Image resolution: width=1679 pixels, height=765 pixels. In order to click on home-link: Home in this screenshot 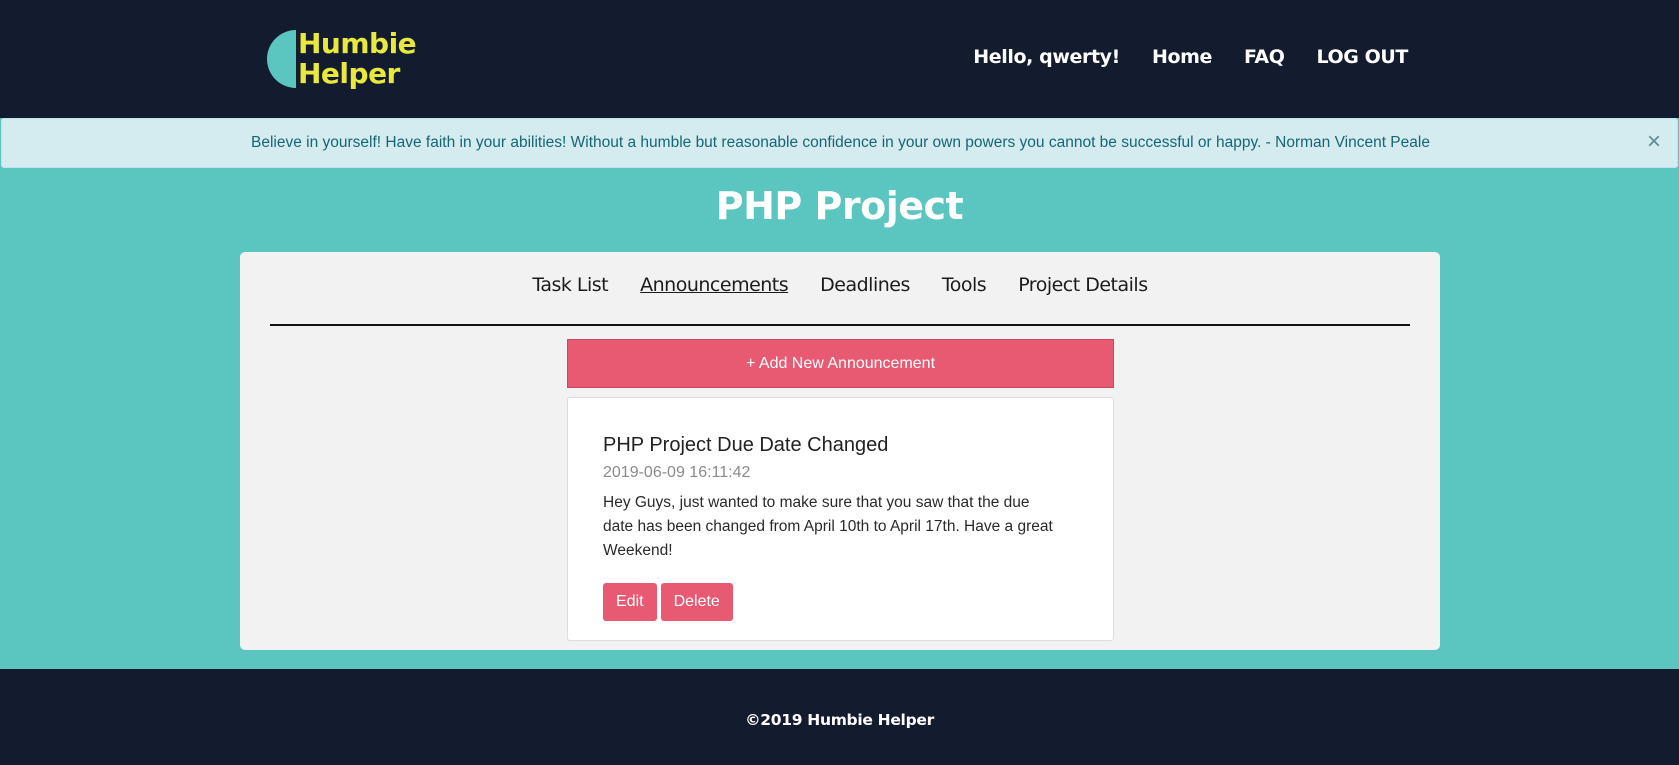, I will do `click(1182, 57)`.